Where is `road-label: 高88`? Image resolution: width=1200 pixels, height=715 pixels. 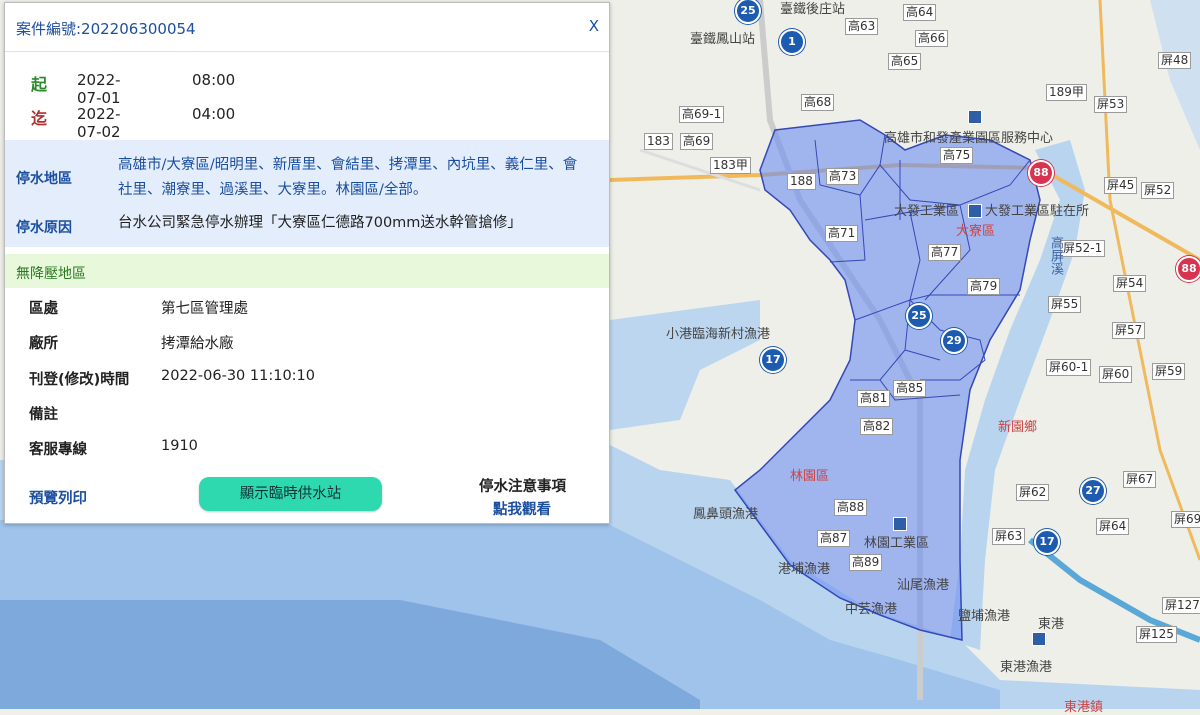 road-label: 高88 is located at coordinates (851, 507).